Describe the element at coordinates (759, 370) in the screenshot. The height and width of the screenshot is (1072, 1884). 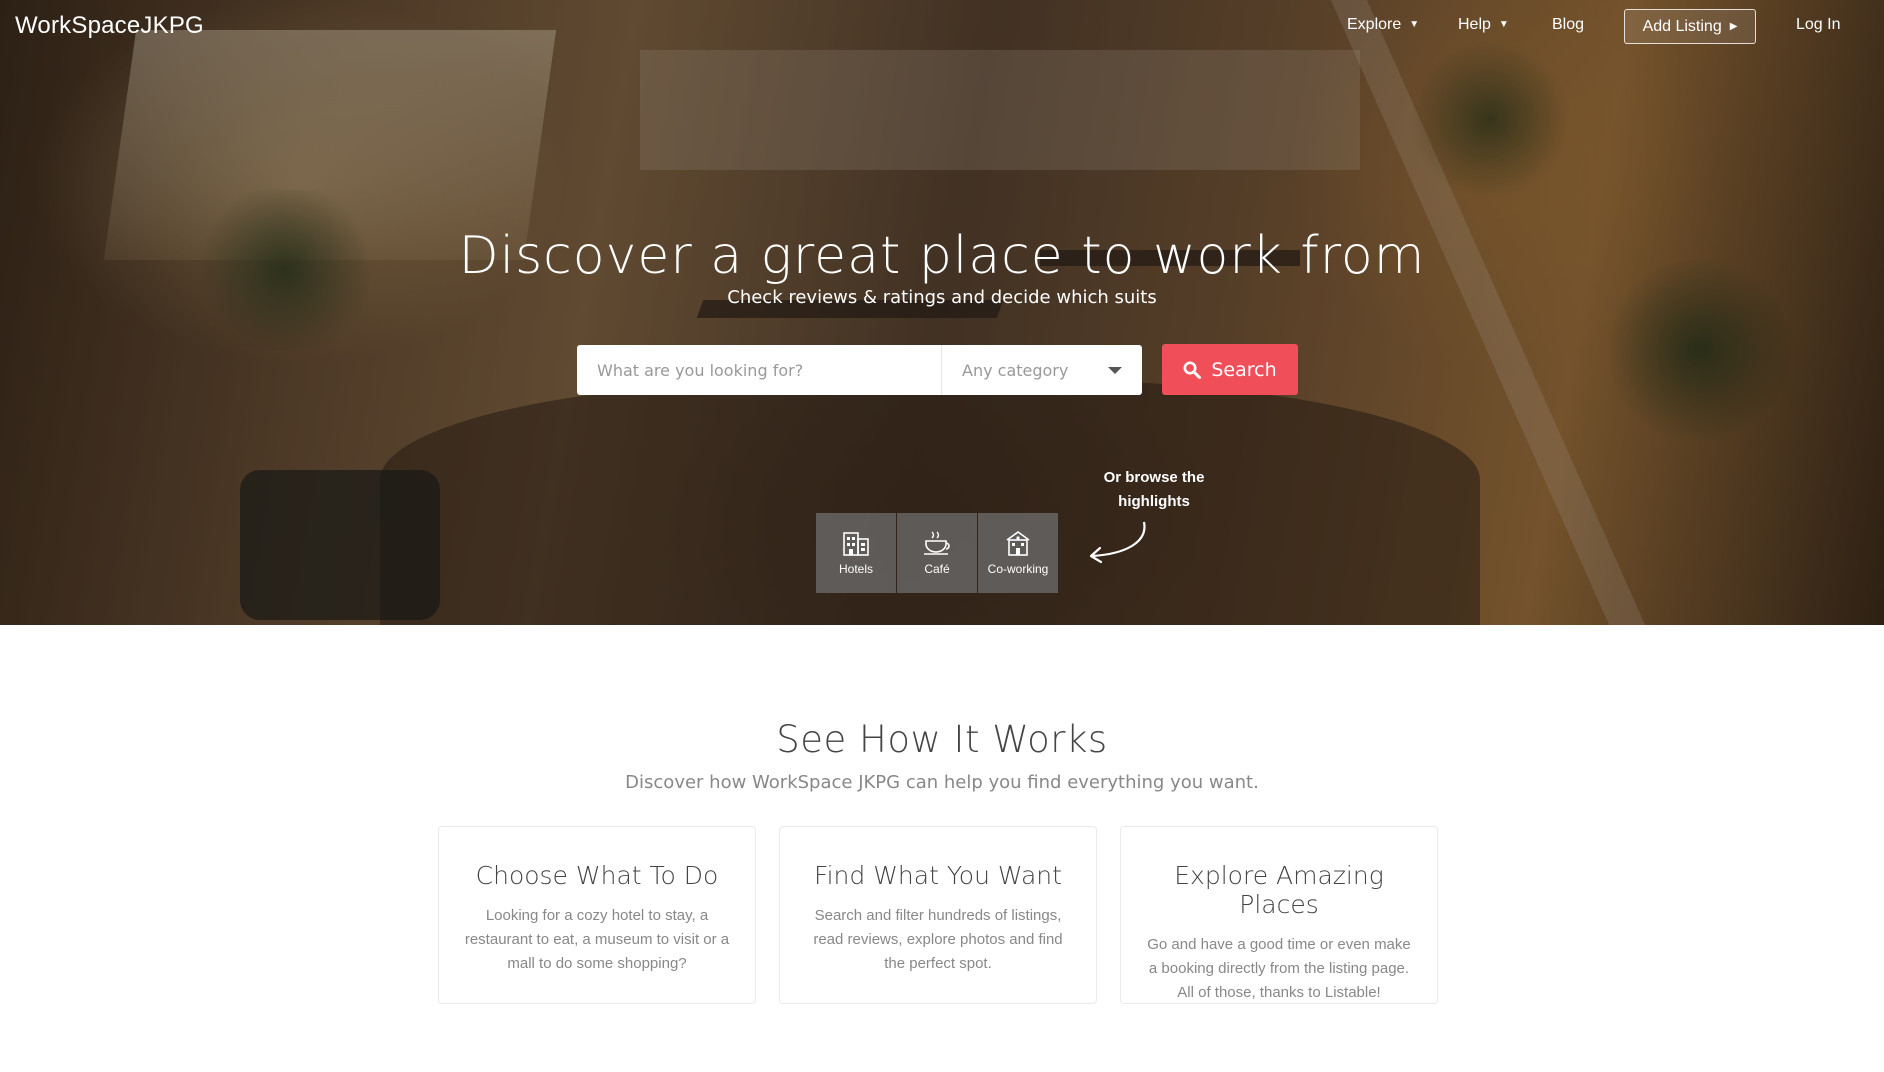
I see `search-input` at that location.